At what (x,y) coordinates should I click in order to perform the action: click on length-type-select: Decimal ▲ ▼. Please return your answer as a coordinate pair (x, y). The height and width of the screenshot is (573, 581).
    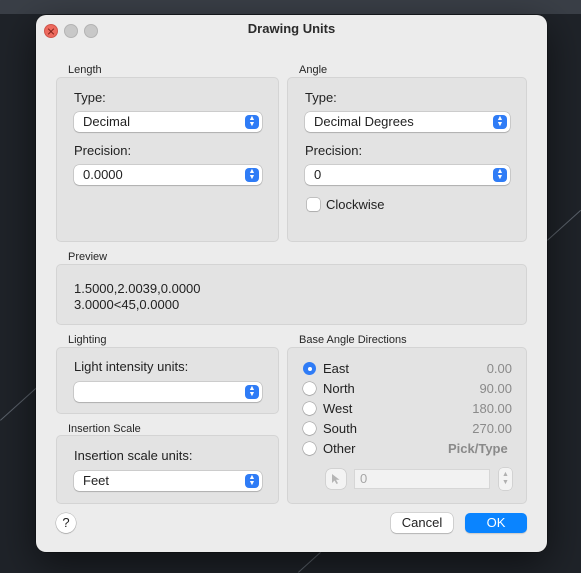
    Looking at the image, I should click on (168, 122).